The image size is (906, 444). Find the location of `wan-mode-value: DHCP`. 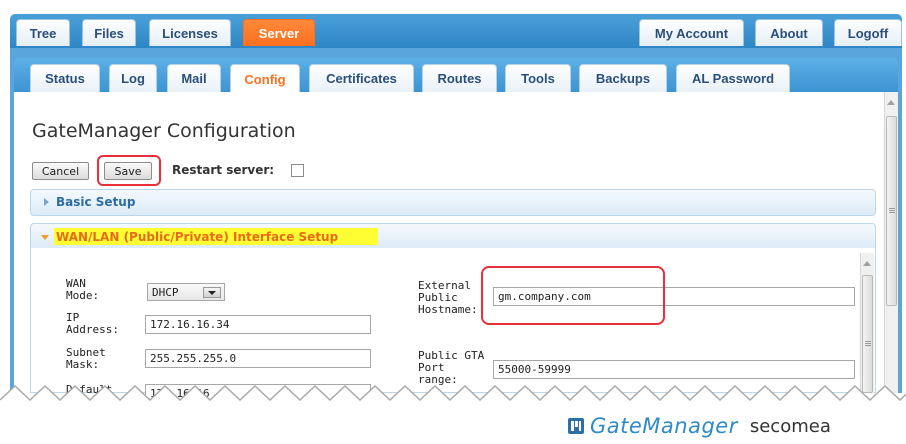

wan-mode-value: DHCP is located at coordinates (165, 292).